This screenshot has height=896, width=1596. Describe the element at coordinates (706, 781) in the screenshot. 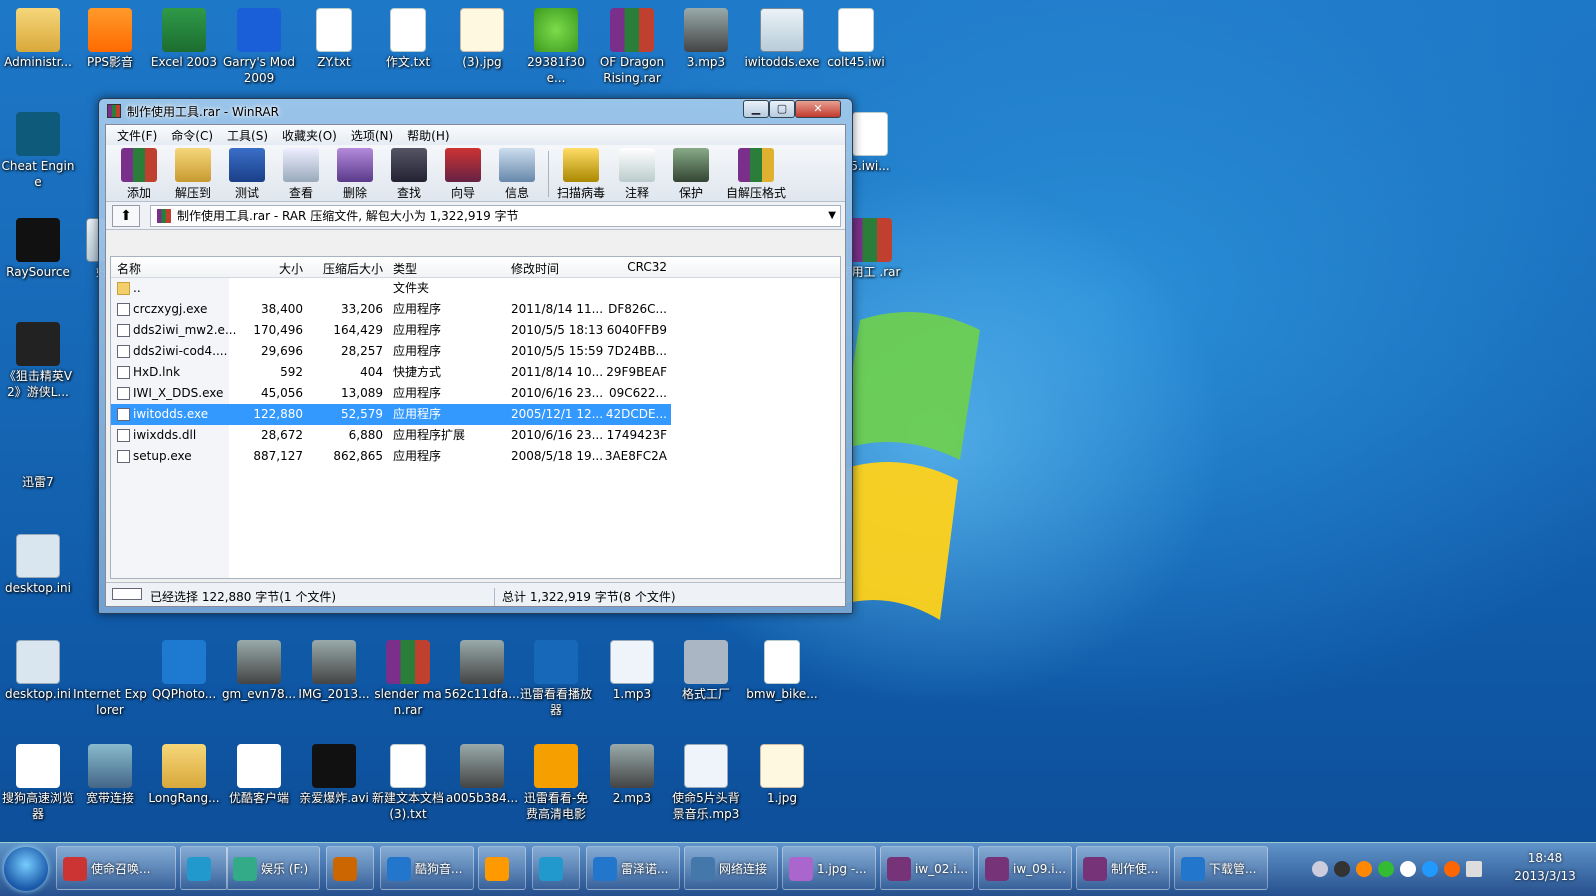

I see `desktop-icon: 使命5片头背景音乐.mp3` at that location.